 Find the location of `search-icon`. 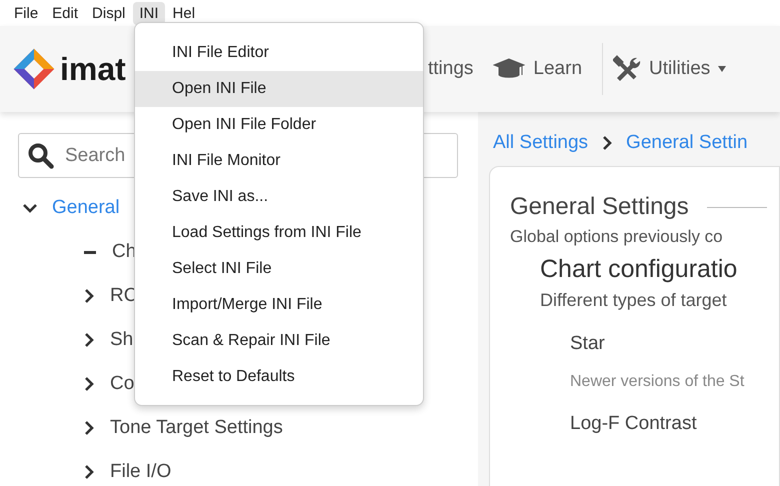

search-icon is located at coordinates (41, 156).